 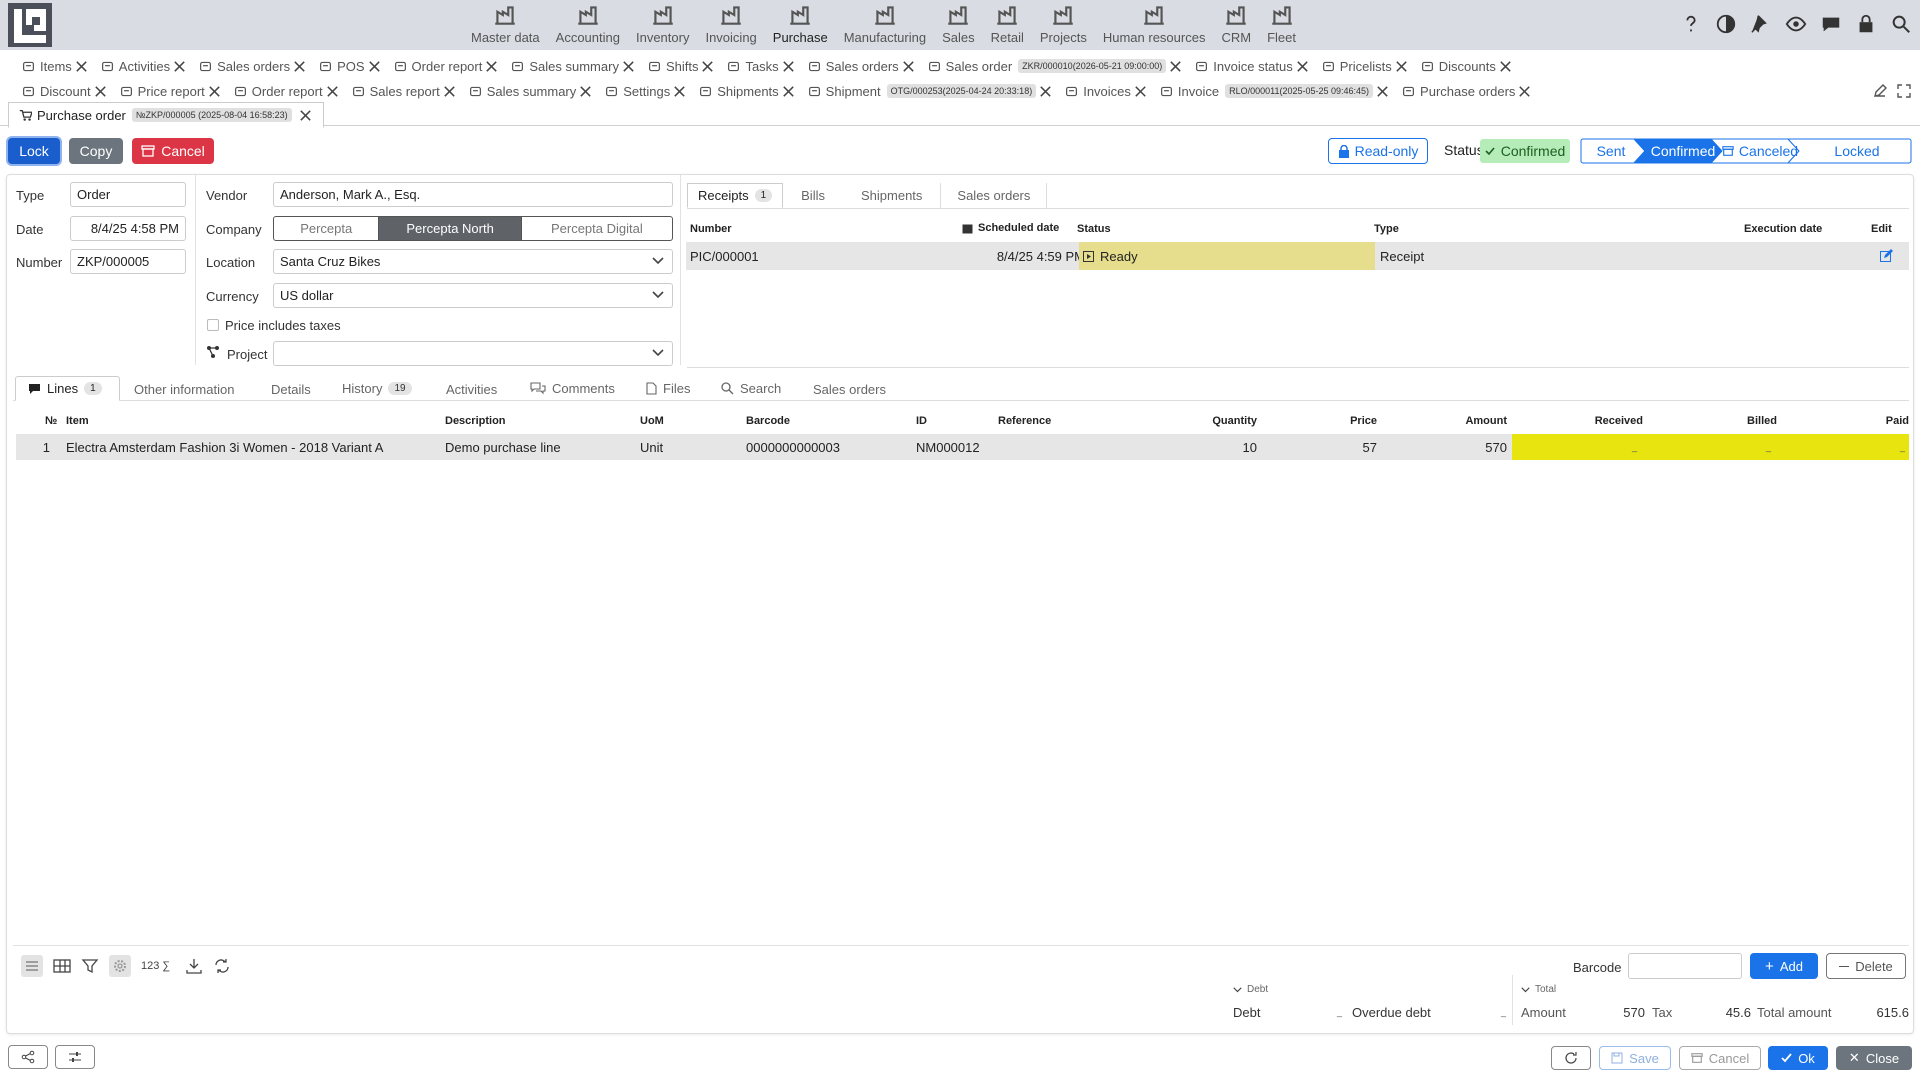 What do you see at coordinates (450, 228) in the screenshot?
I see `company-option-percepta-north: Percepta North` at bounding box center [450, 228].